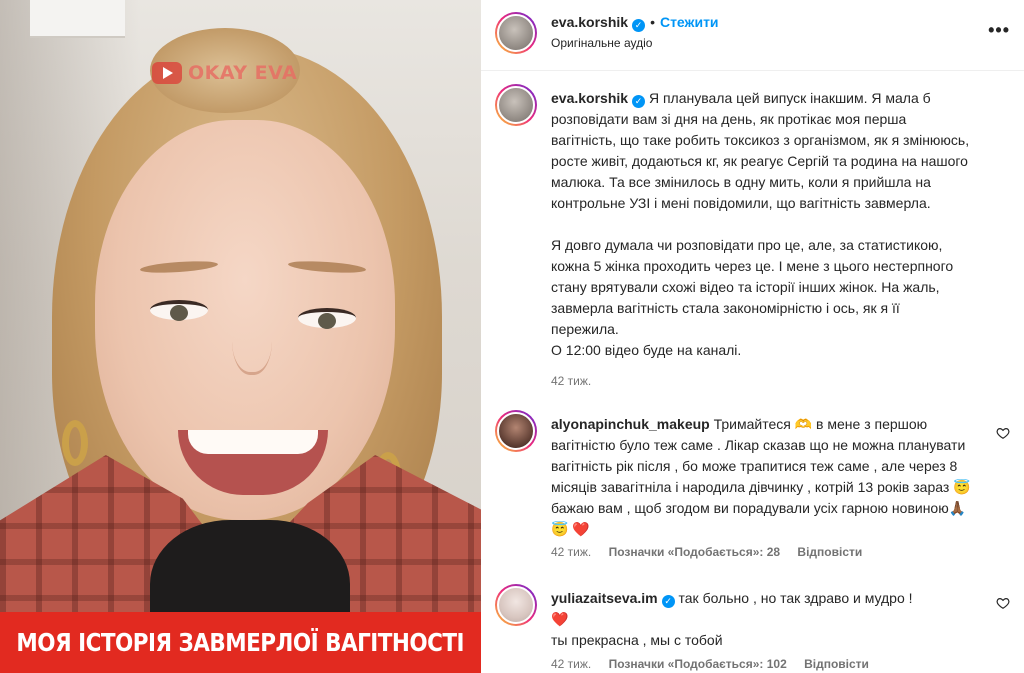 The image size is (1024, 673). What do you see at coordinates (698, 664) in the screenshot?
I see `comment-likes: Позначки «Подобається»: 102` at bounding box center [698, 664].